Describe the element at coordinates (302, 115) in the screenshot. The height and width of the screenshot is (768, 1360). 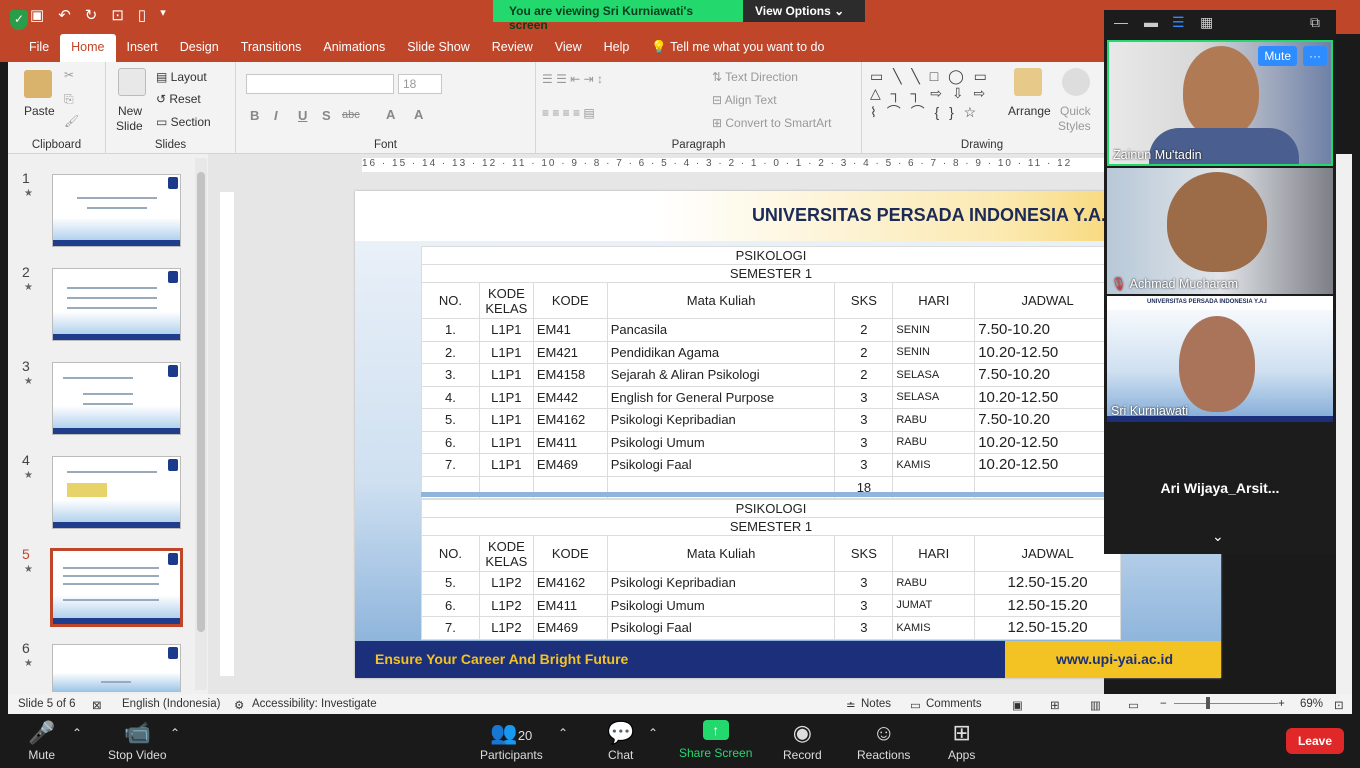
I see `underline-button: U` at that location.